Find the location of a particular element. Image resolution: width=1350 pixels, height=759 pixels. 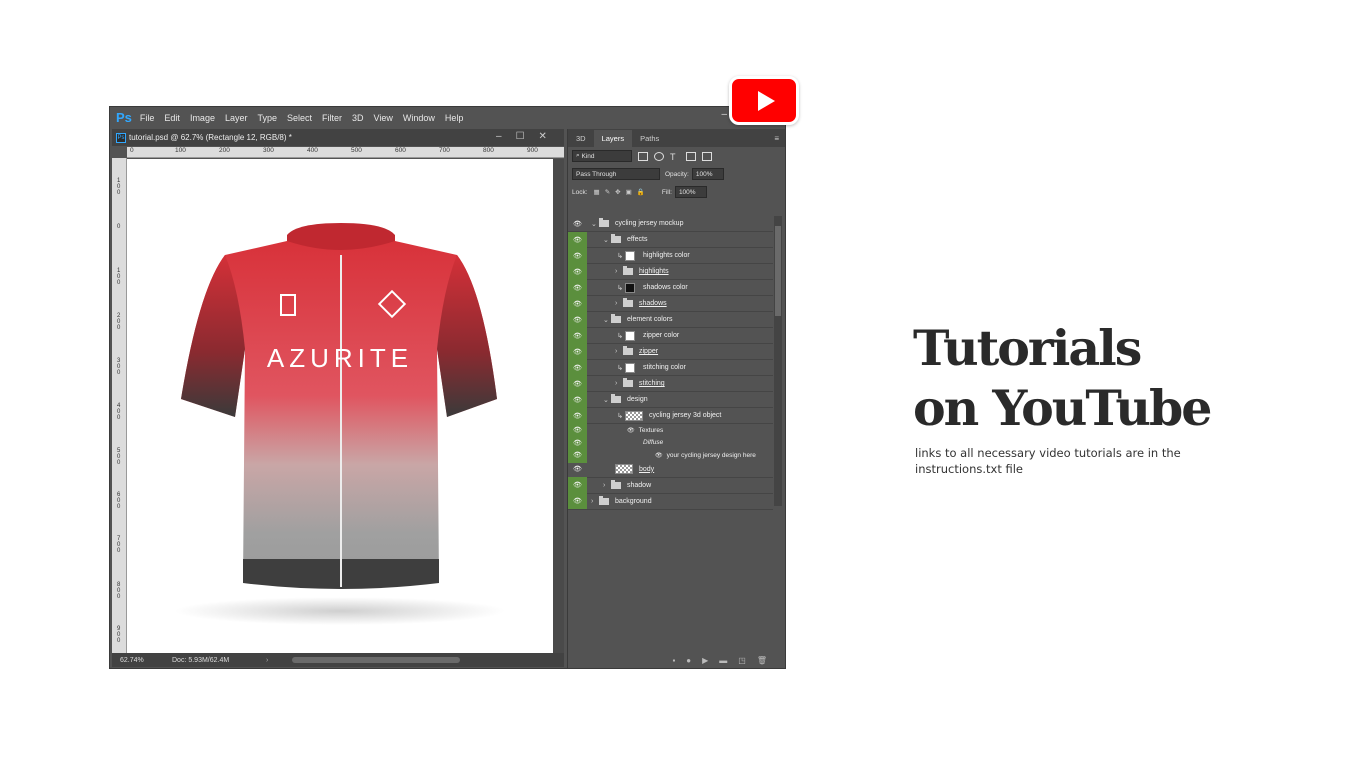

menu-type: Type is located at coordinates (267, 118).